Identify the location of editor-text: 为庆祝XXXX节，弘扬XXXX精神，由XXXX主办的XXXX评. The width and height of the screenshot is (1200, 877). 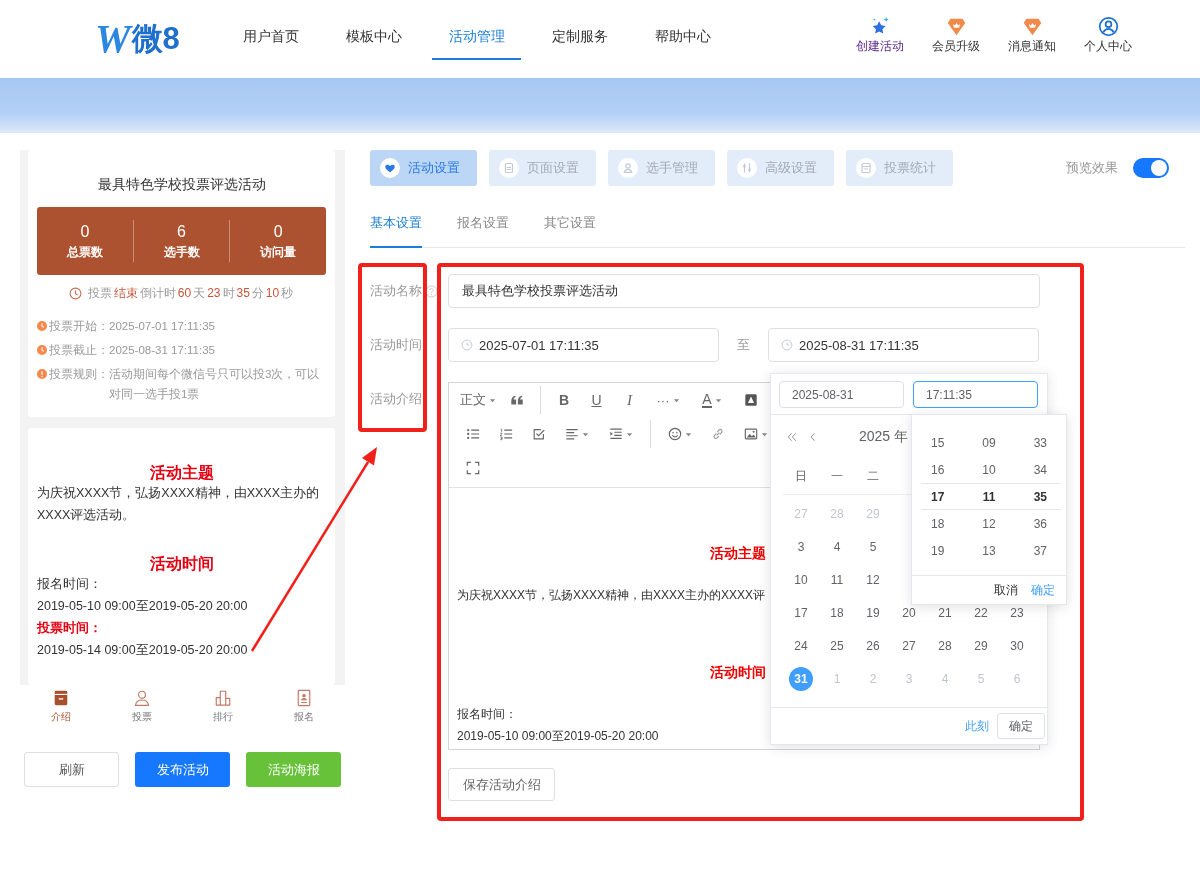
(611, 595).